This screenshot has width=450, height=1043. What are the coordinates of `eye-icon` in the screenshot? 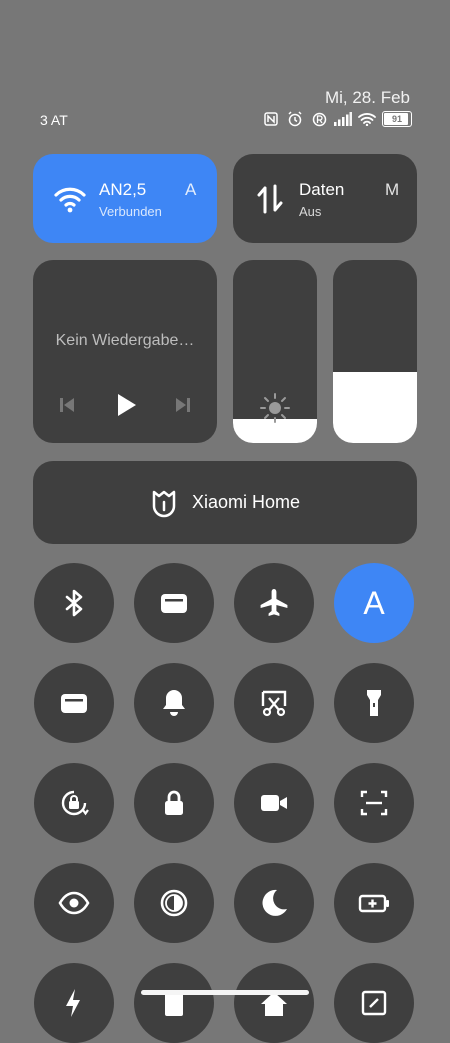 It's located at (74, 903).